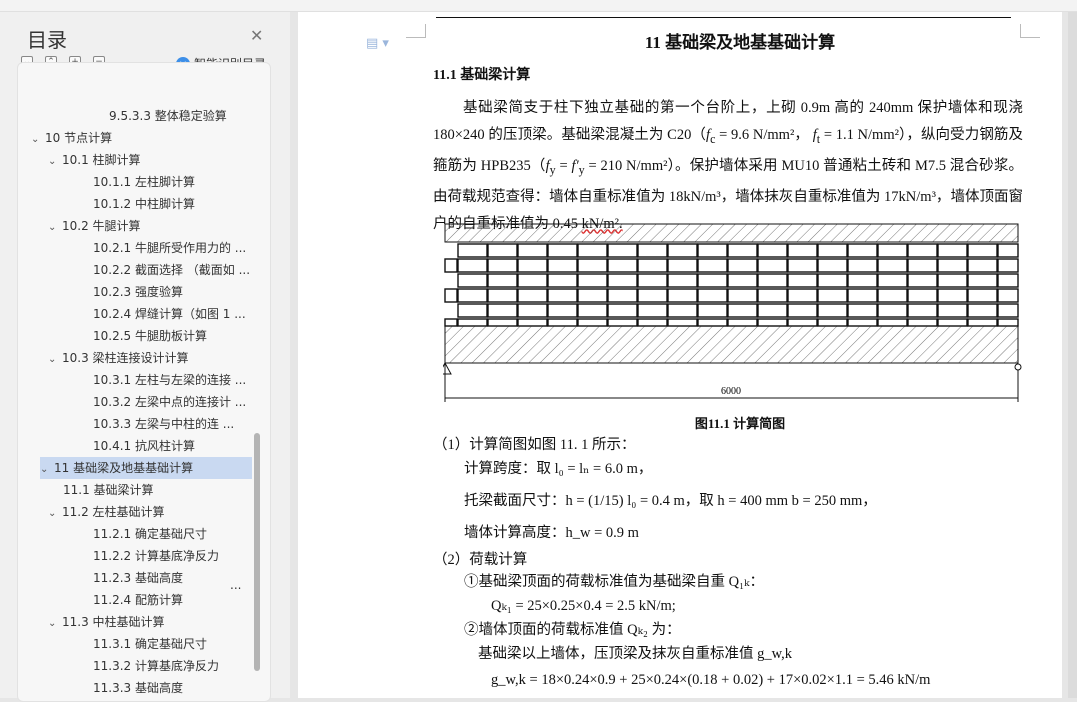 This screenshot has height=702, width=1077. I want to click on toc-item: 11.2.4 配筋计算, so click(138, 600).